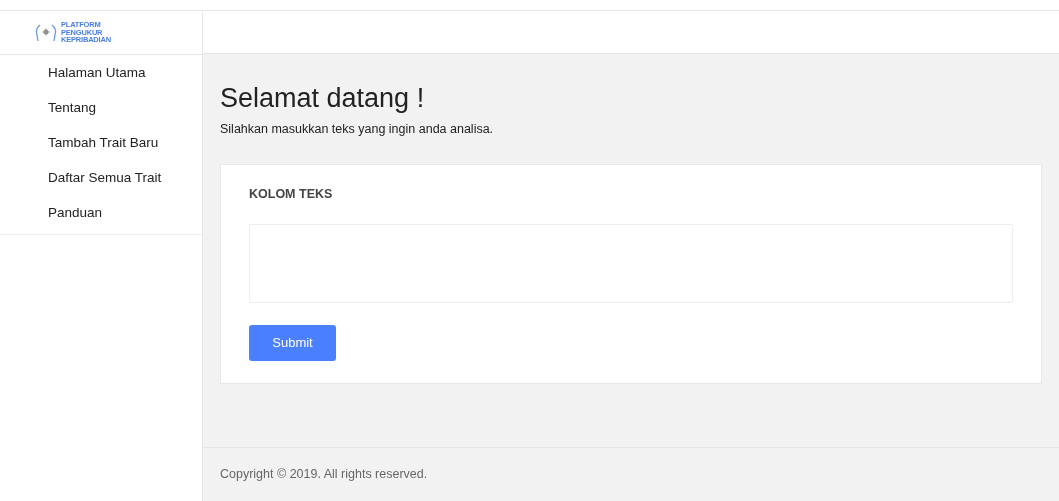  Describe the element at coordinates (292, 342) in the screenshot. I see `submit-button: Submit` at that location.